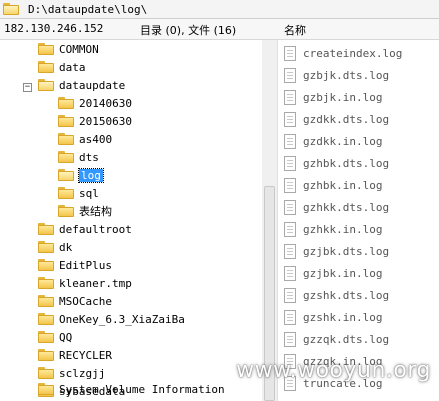  I want to click on tree-item-label: kleaner.tmp, so click(95, 283).